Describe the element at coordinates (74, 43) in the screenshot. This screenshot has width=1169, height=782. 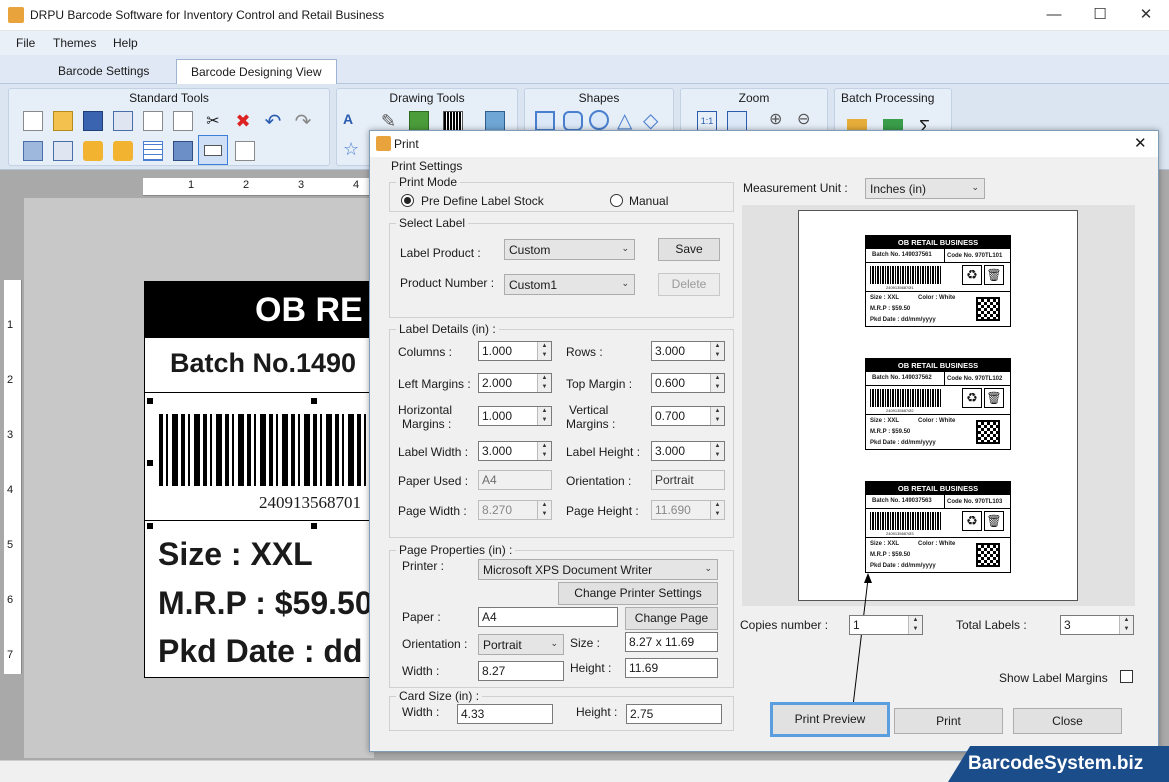
I see `menu-themes: Themes` at that location.